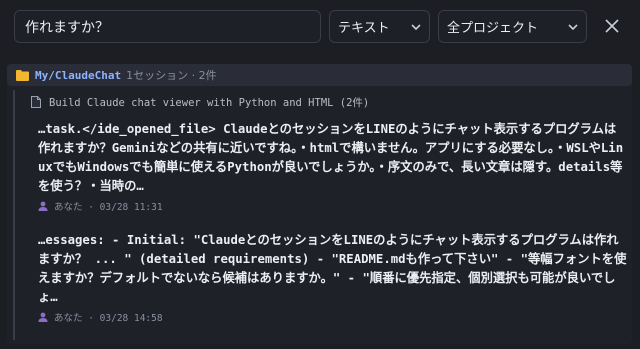  What do you see at coordinates (108, 318) in the screenshot?
I see `message-meta-text: あなた · 03/28 14:58` at bounding box center [108, 318].